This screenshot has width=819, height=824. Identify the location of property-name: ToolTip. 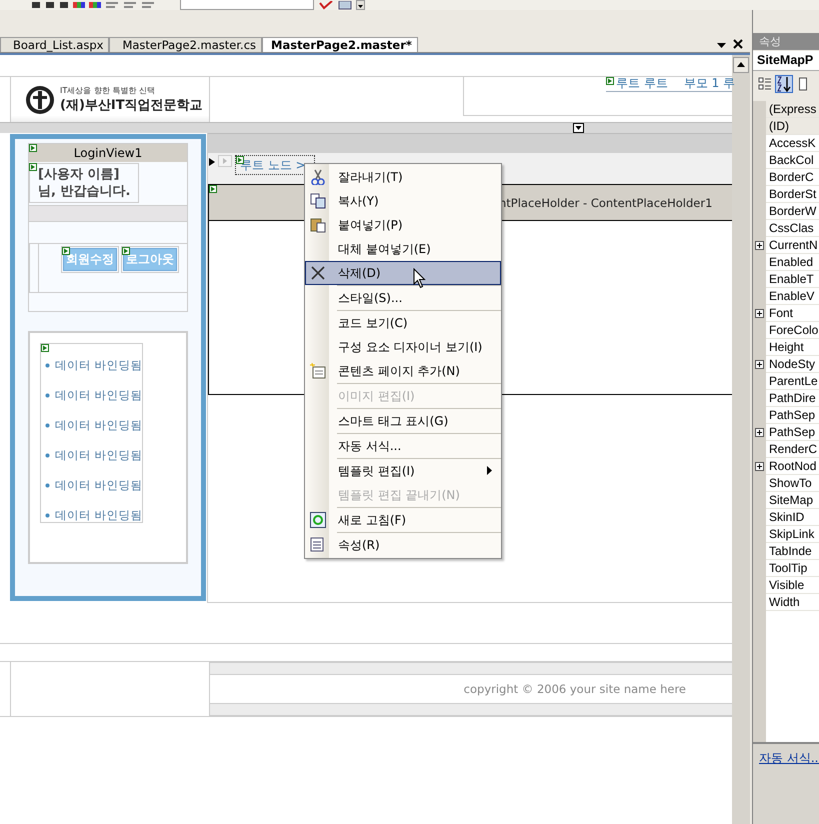
(792, 568).